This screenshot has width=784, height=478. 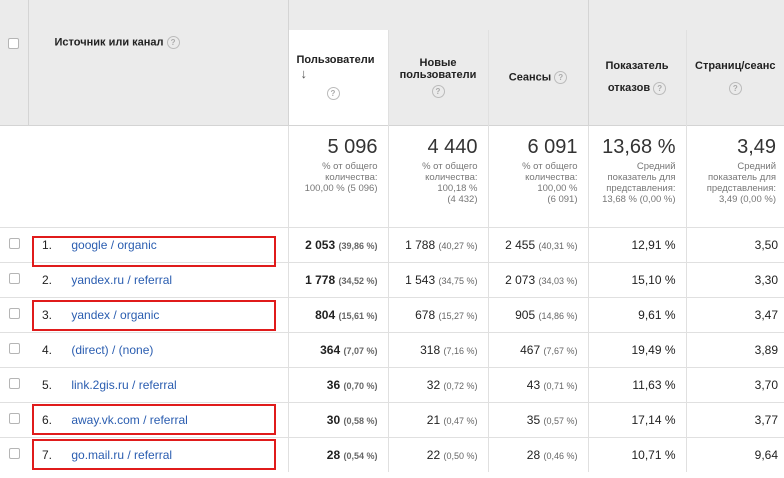 I want to click on source-link: away.vk.com / referral, so click(x=129, y=420).